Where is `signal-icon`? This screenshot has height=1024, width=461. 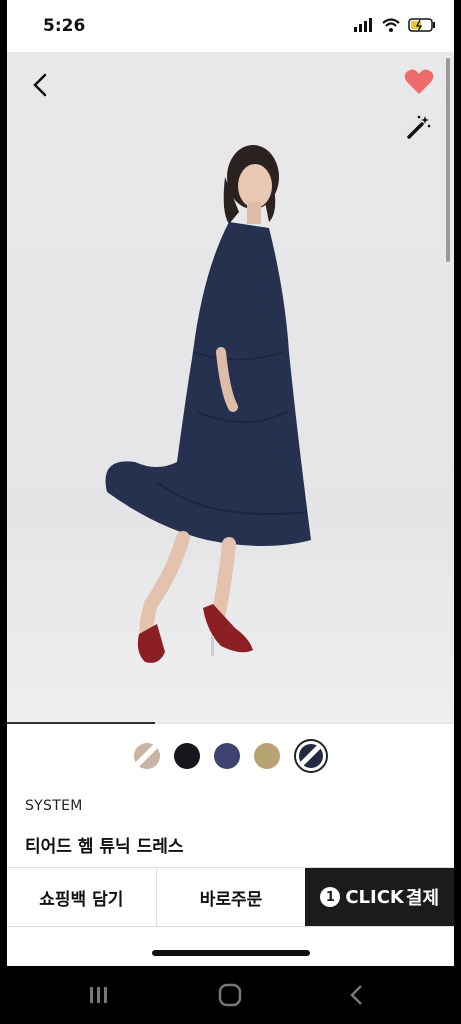
signal-icon is located at coordinates (363, 25).